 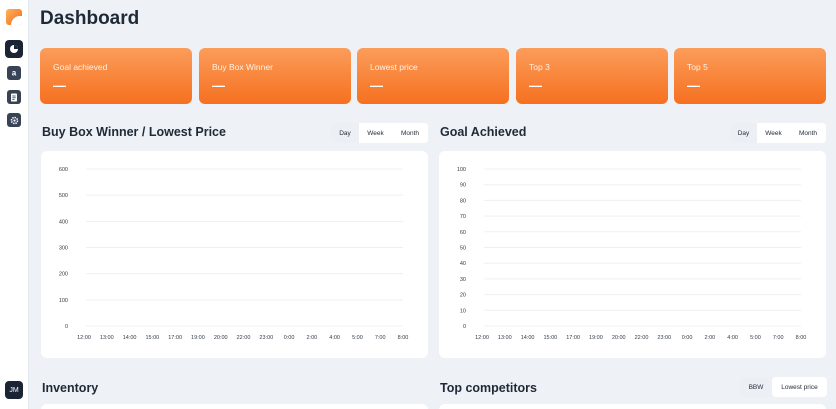 What do you see at coordinates (488, 388) in the screenshot?
I see `competitors-section-title: Top competitors` at bounding box center [488, 388].